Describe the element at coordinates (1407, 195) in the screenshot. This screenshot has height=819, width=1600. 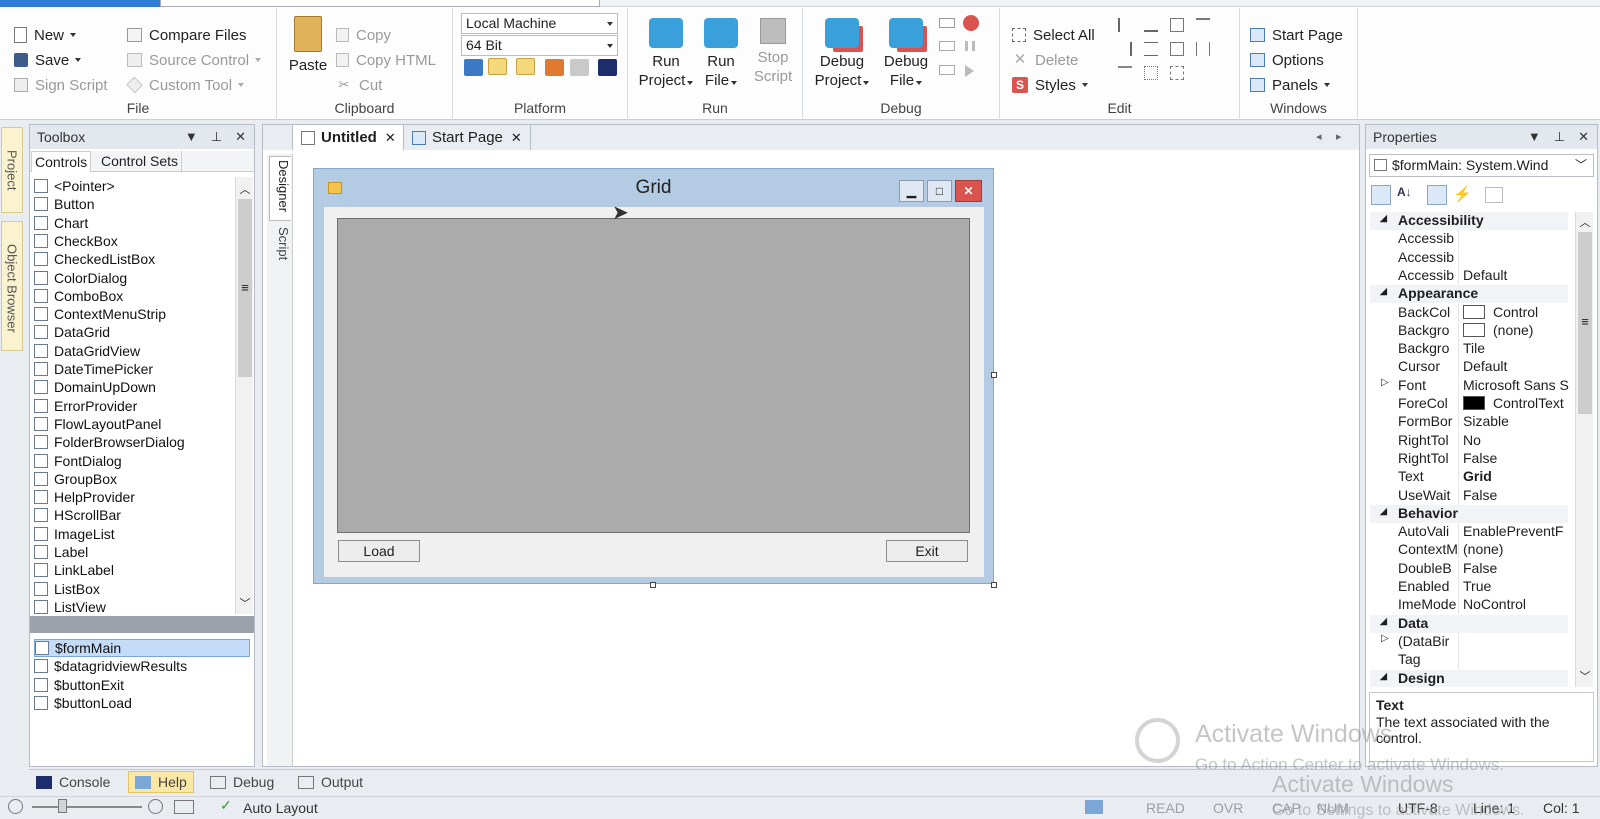
I see `alphabetical-icon: A↓` at that location.